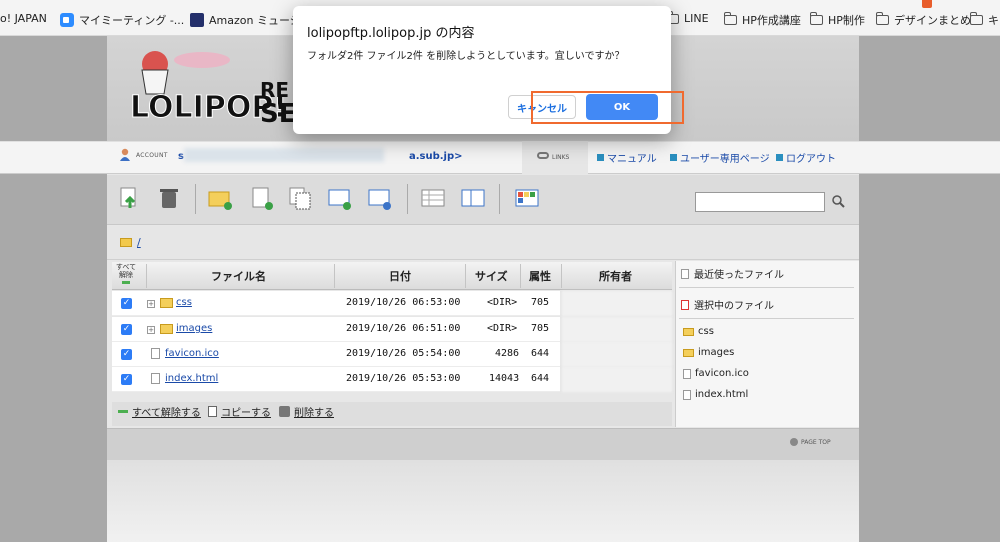 This screenshot has width=1000, height=542. Describe the element at coordinates (466, 56) in the screenshot. I see `dialog-message: フォルダ2件 ファイル2件 を削除しようとしています。宜しいですか？` at that location.